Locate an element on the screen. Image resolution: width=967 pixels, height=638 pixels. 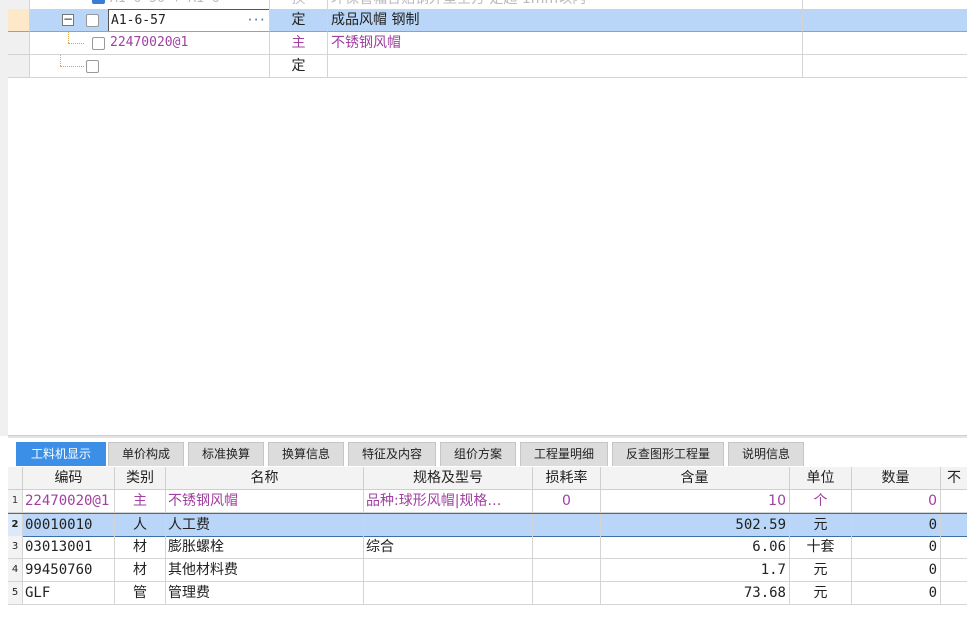
tab-unit-price-composition: 单价构成 is located at coordinates (146, 454).